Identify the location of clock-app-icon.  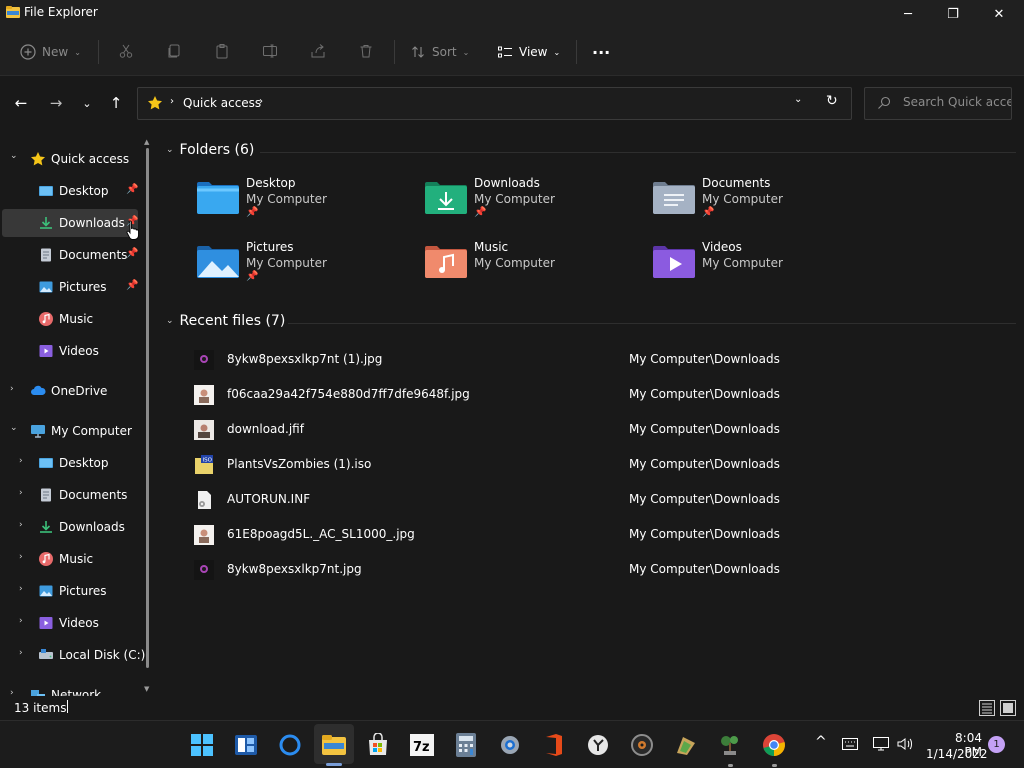
(598, 745).